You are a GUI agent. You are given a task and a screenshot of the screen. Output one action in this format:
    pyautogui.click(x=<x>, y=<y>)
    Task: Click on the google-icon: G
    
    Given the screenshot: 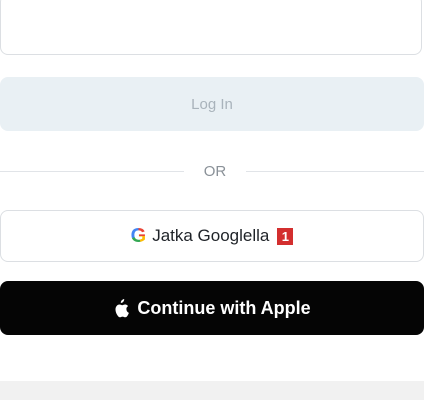 What is the action you would take?
    pyautogui.click(x=138, y=236)
    